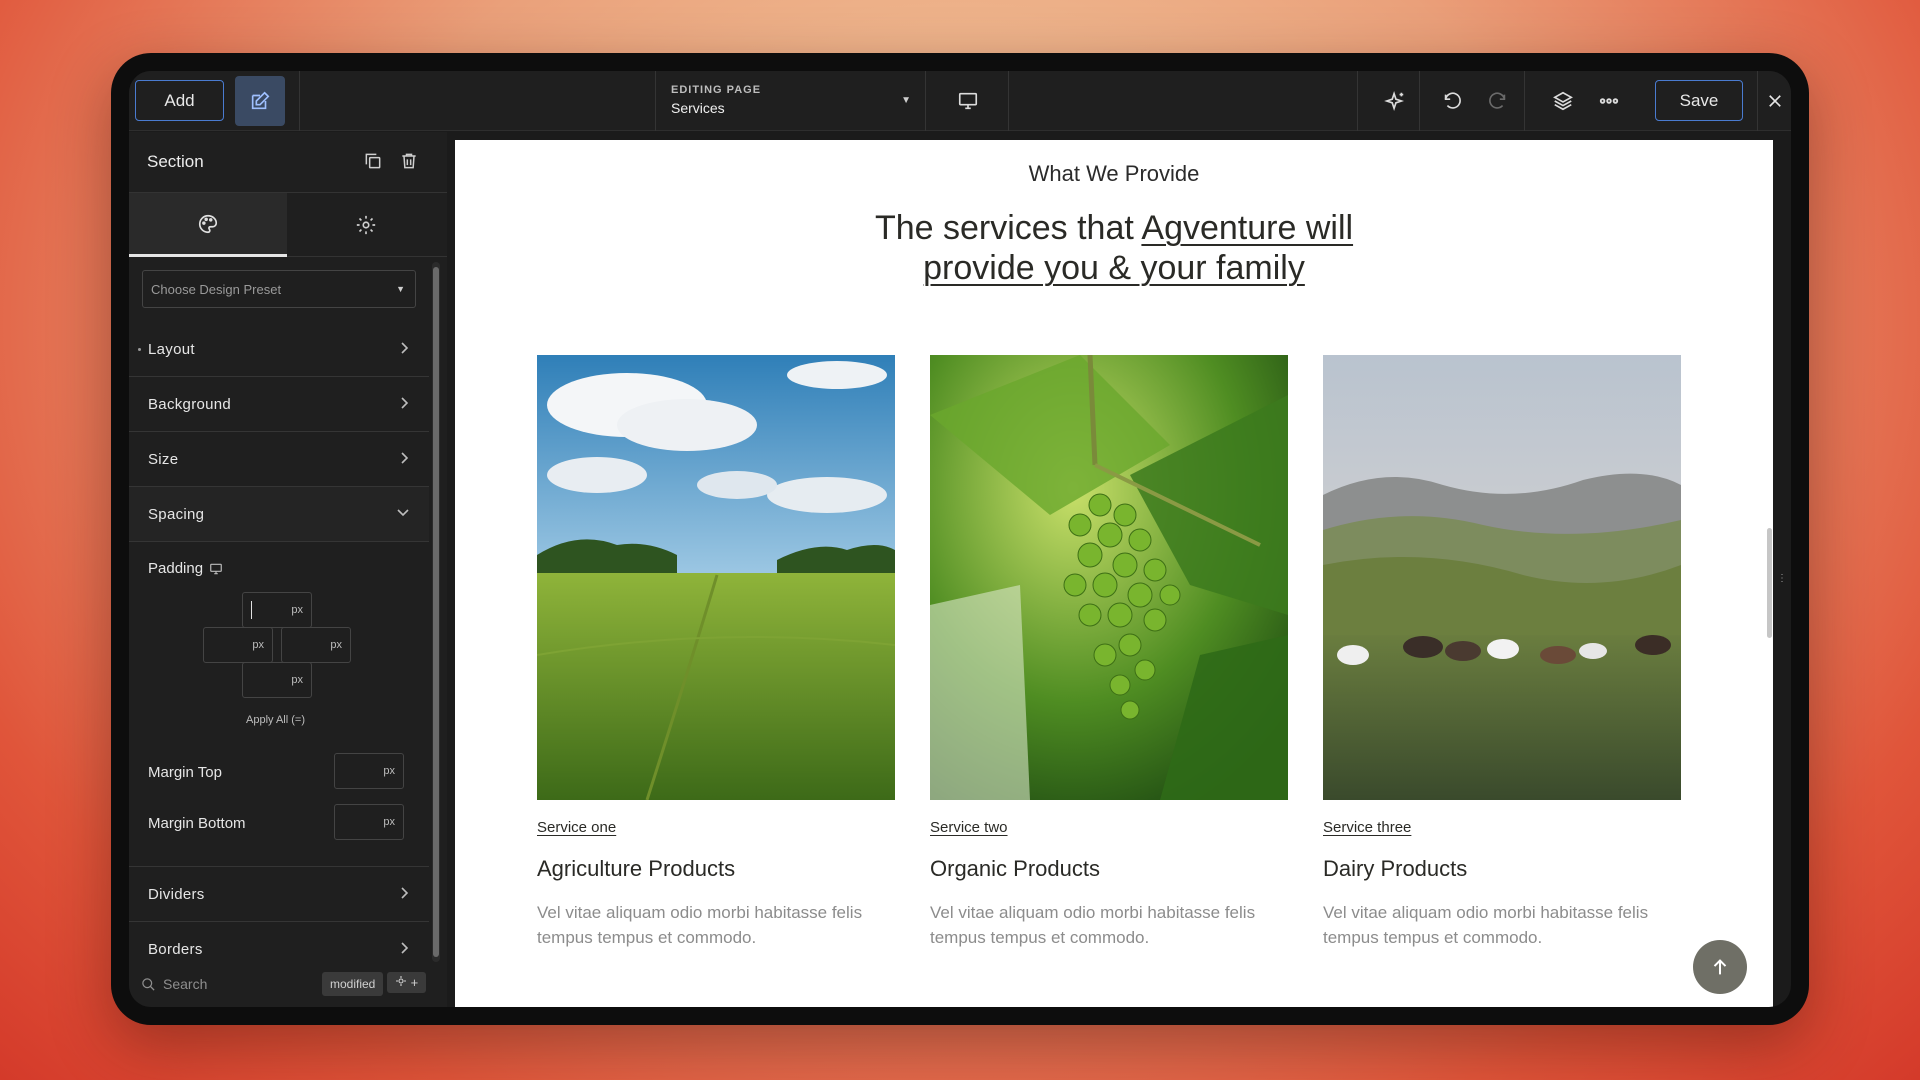  I want to click on canvas-scrollbar, so click(1769, 573).